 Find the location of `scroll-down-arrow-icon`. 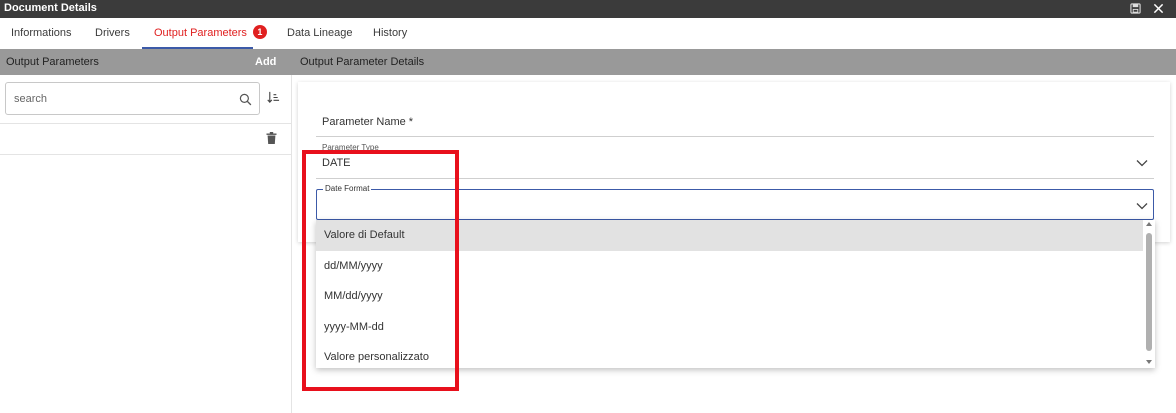

scroll-down-arrow-icon is located at coordinates (1149, 362).